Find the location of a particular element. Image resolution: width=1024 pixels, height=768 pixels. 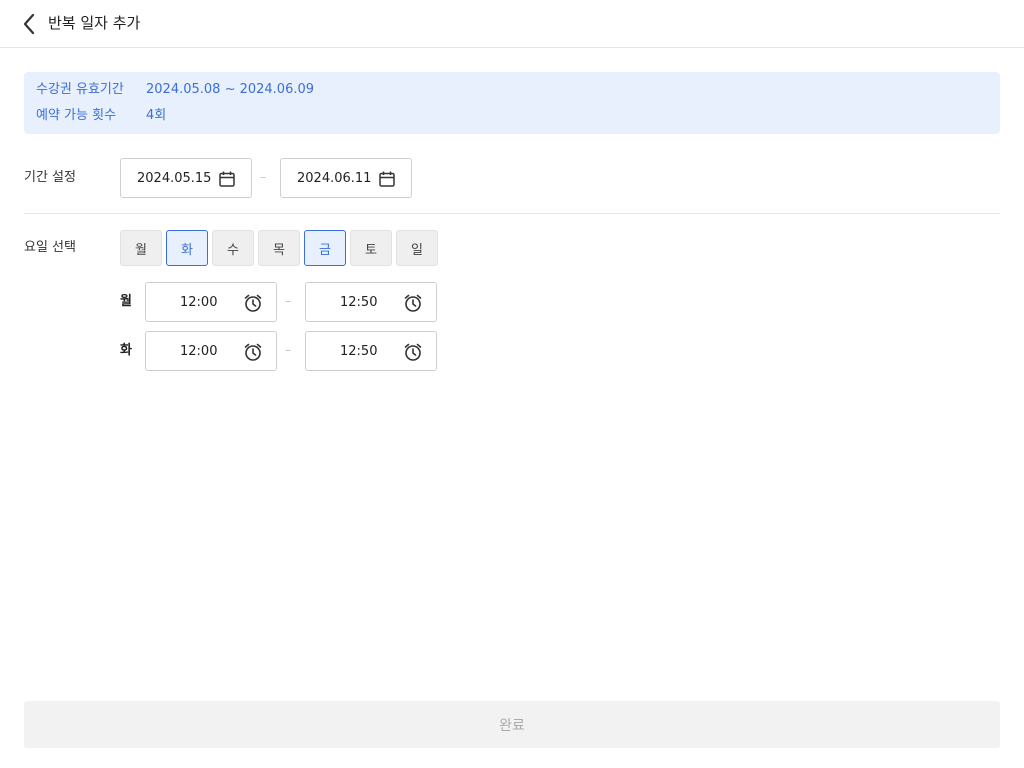

end-date-field: 2024.06.11 is located at coordinates (346, 178).